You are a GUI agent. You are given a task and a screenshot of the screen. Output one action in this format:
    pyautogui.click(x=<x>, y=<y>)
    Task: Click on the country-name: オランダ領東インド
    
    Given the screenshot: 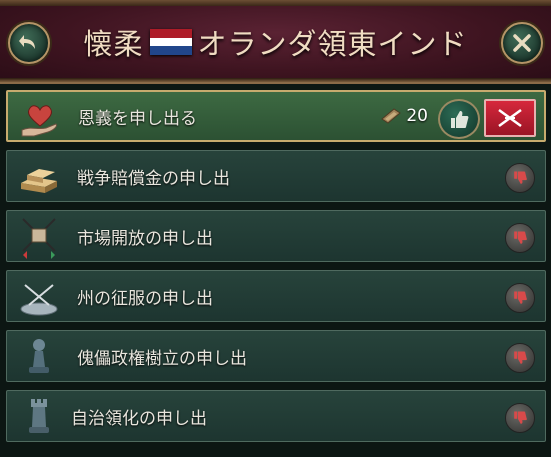 What is the action you would take?
    pyautogui.click(x=332, y=44)
    